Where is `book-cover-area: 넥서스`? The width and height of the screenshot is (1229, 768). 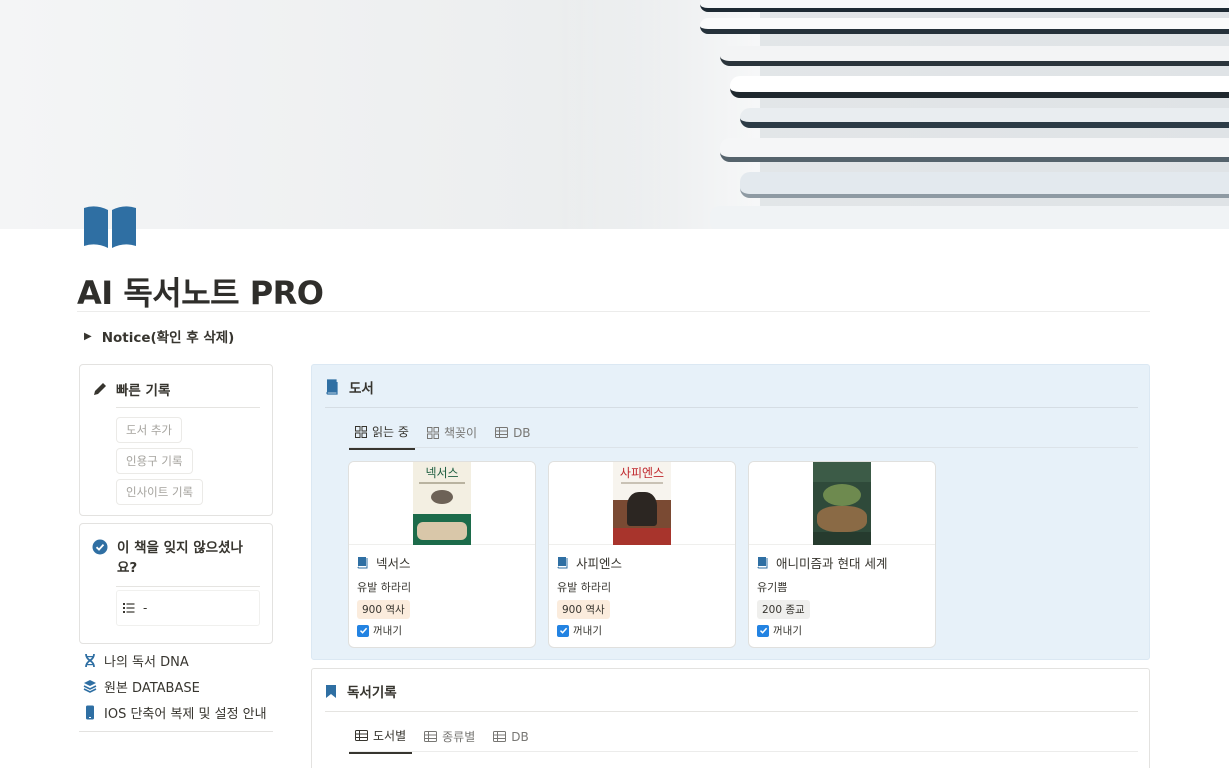 book-cover-area: 넥서스 is located at coordinates (442, 503).